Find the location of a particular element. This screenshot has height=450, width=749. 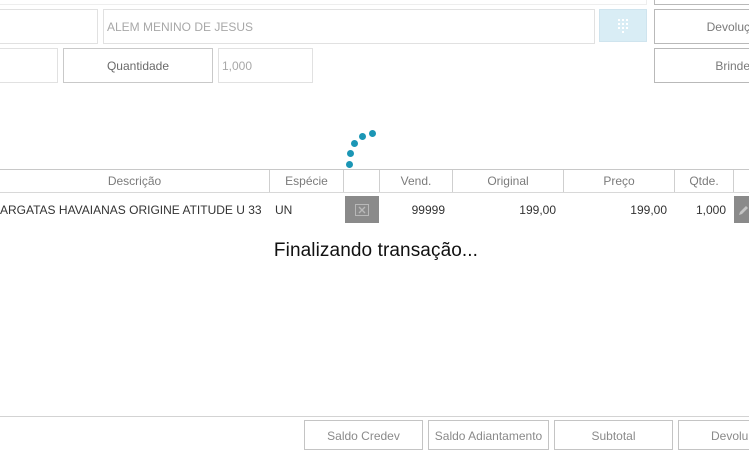

footer-devolucao-button: Devolu is located at coordinates (713, 435).